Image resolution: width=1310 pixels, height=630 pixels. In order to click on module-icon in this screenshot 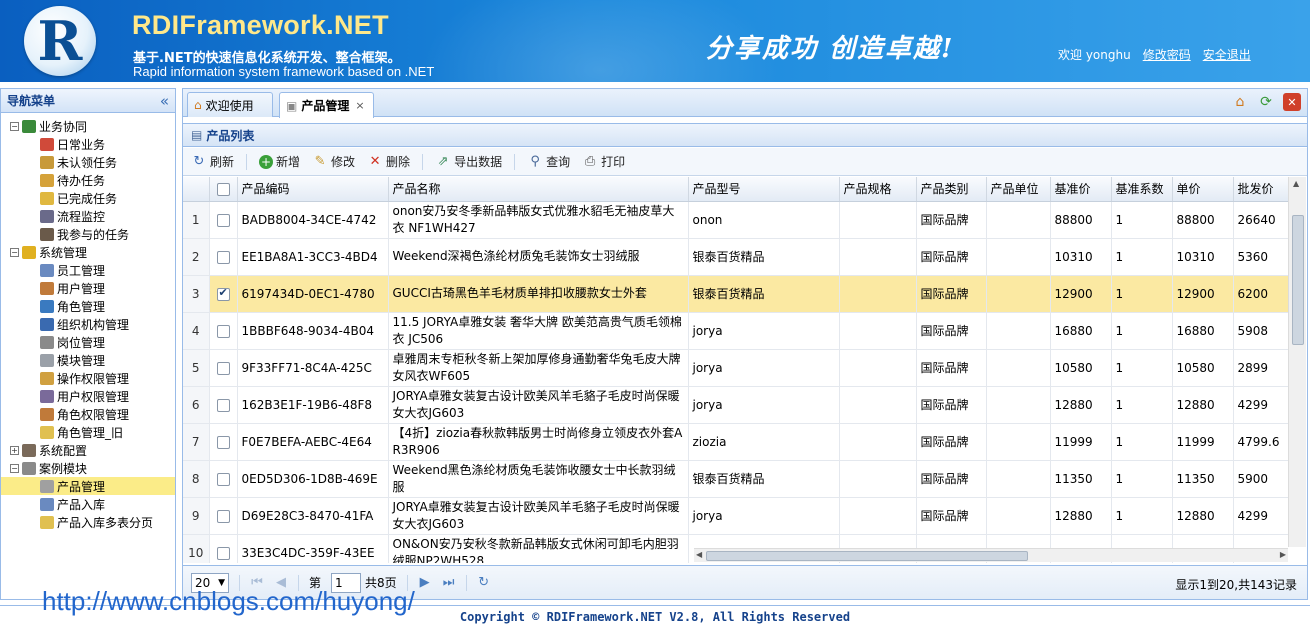, I will do `click(47, 360)`.